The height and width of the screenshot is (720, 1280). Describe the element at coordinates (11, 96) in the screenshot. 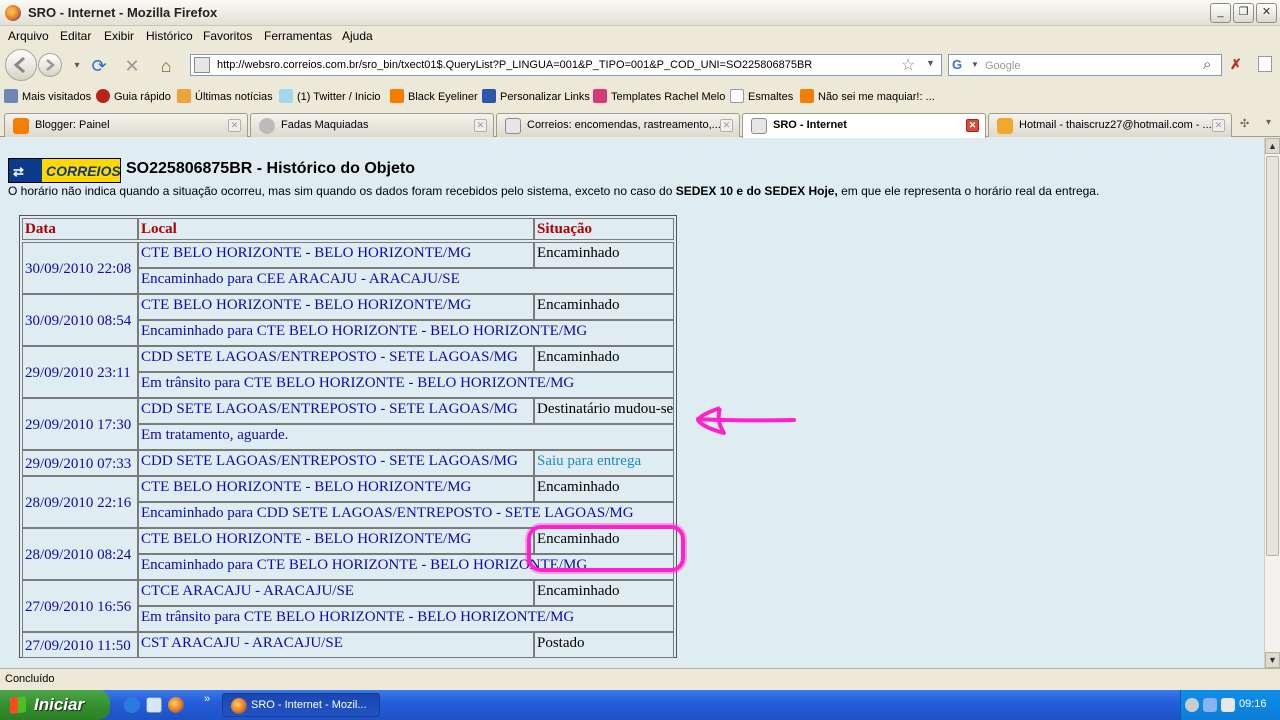

I see `folder-icon` at that location.